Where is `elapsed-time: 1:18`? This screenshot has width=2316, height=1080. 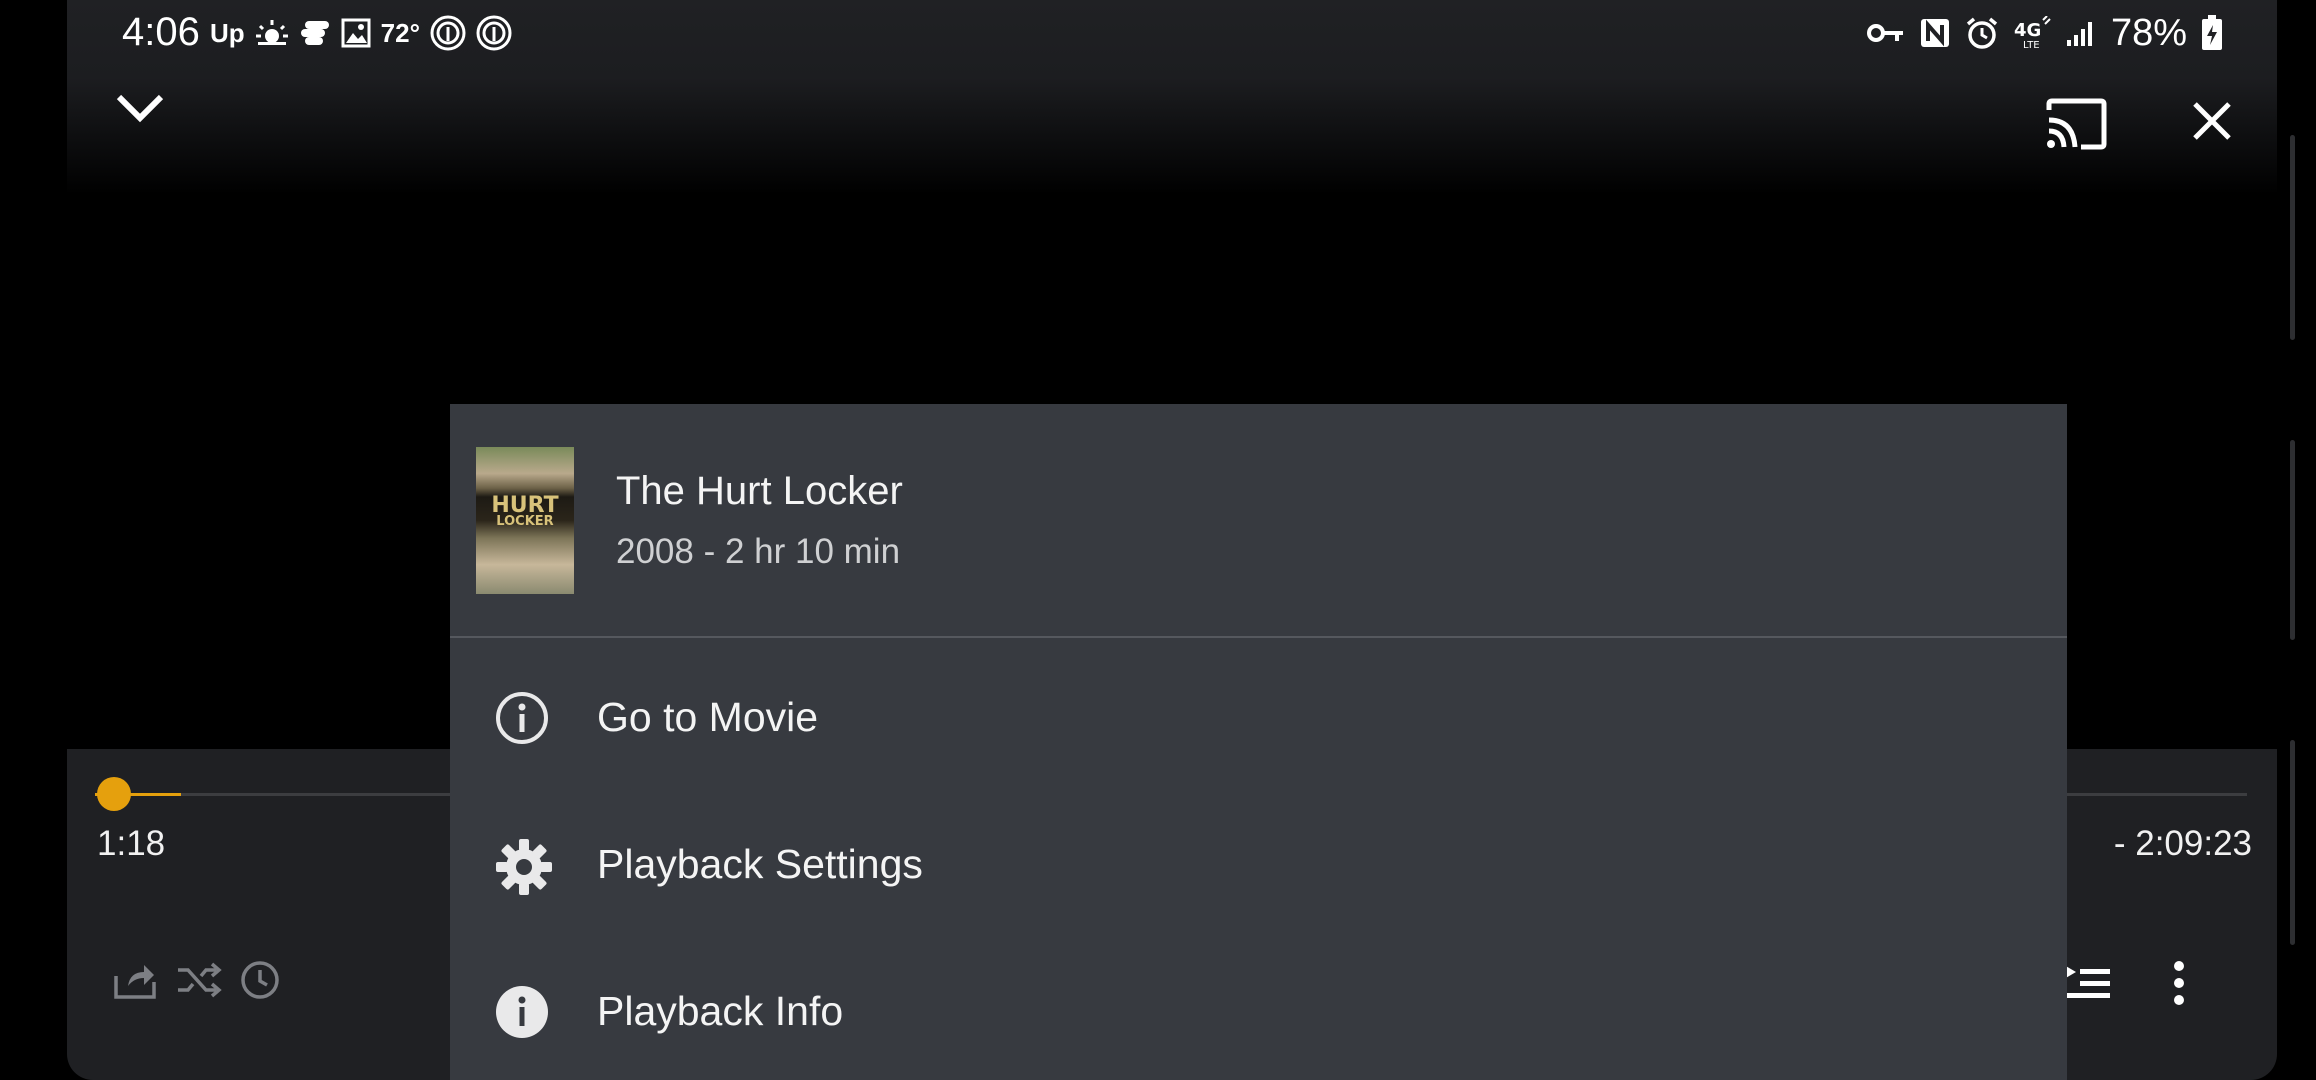
elapsed-time: 1:18 is located at coordinates (131, 843).